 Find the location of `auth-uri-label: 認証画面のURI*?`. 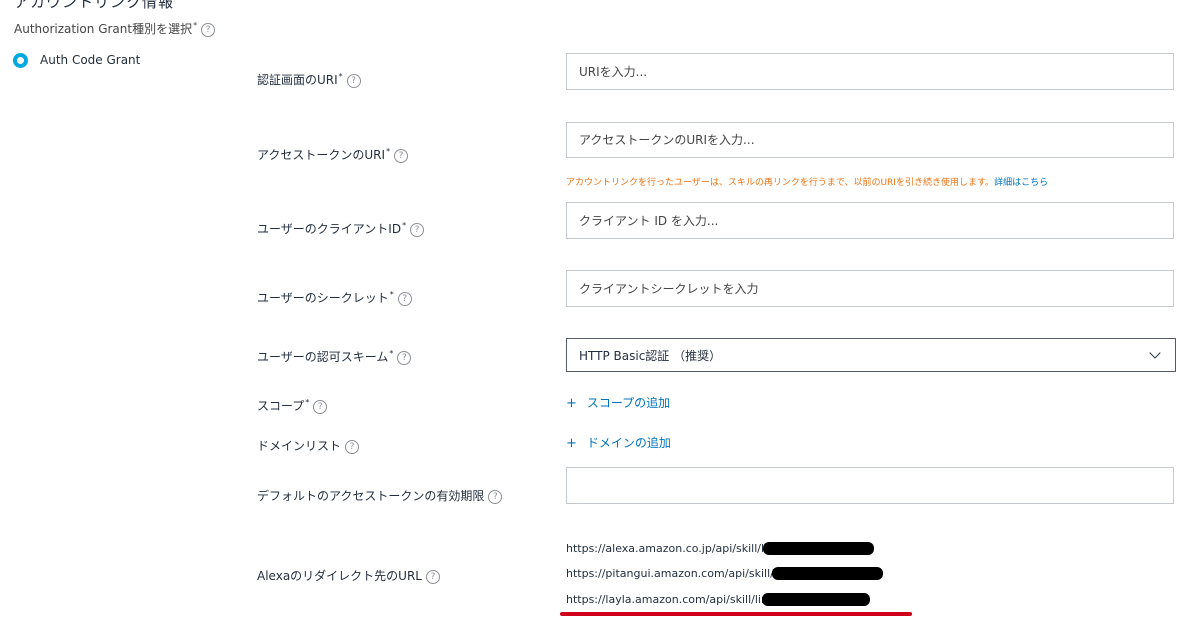

auth-uri-label: 認証画面のURI*? is located at coordinates (309, 79).